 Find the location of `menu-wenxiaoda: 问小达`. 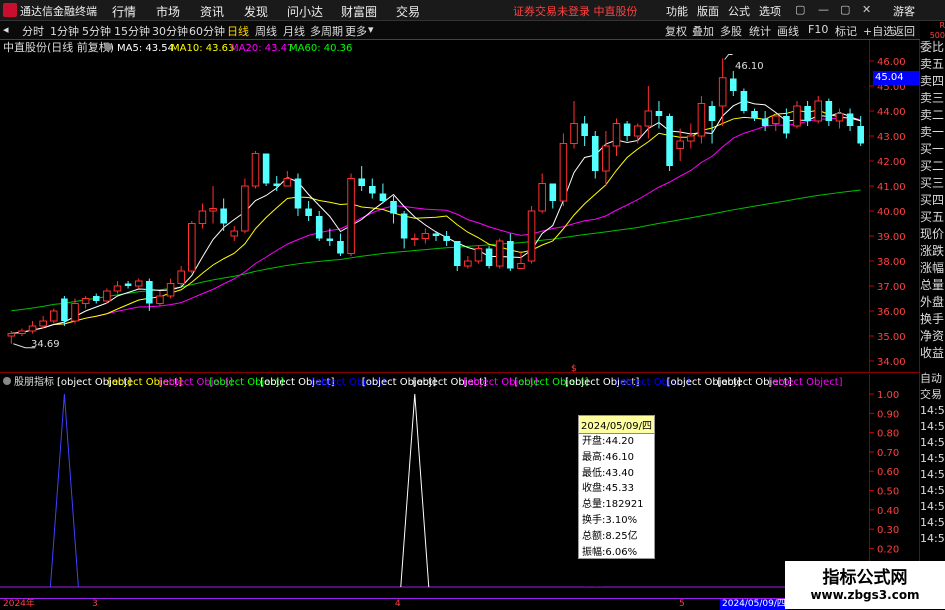

menu-wenxiaoda: 问小达 is located at coordinates (305, 11).